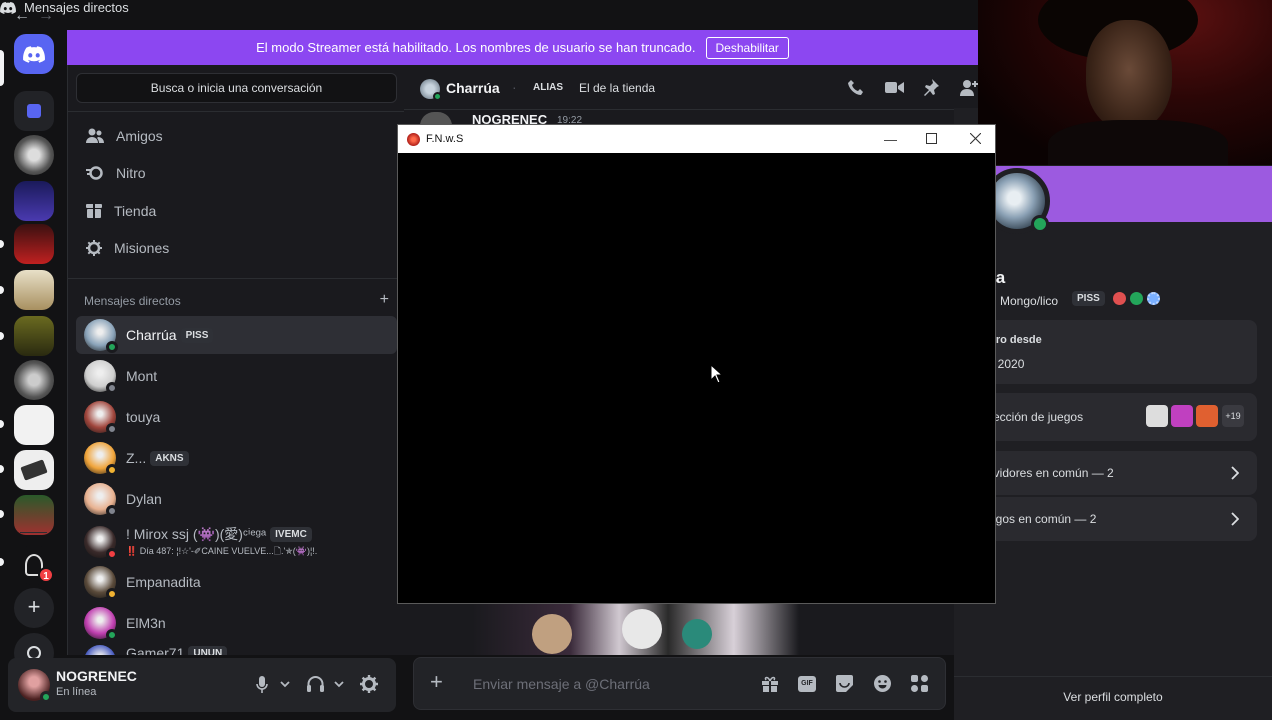 The image size is (1272, 720). What do you see at coordinates (142, 376) in the screenshot?
I see `dm-name: Mont` at bounding box center [142, 376].